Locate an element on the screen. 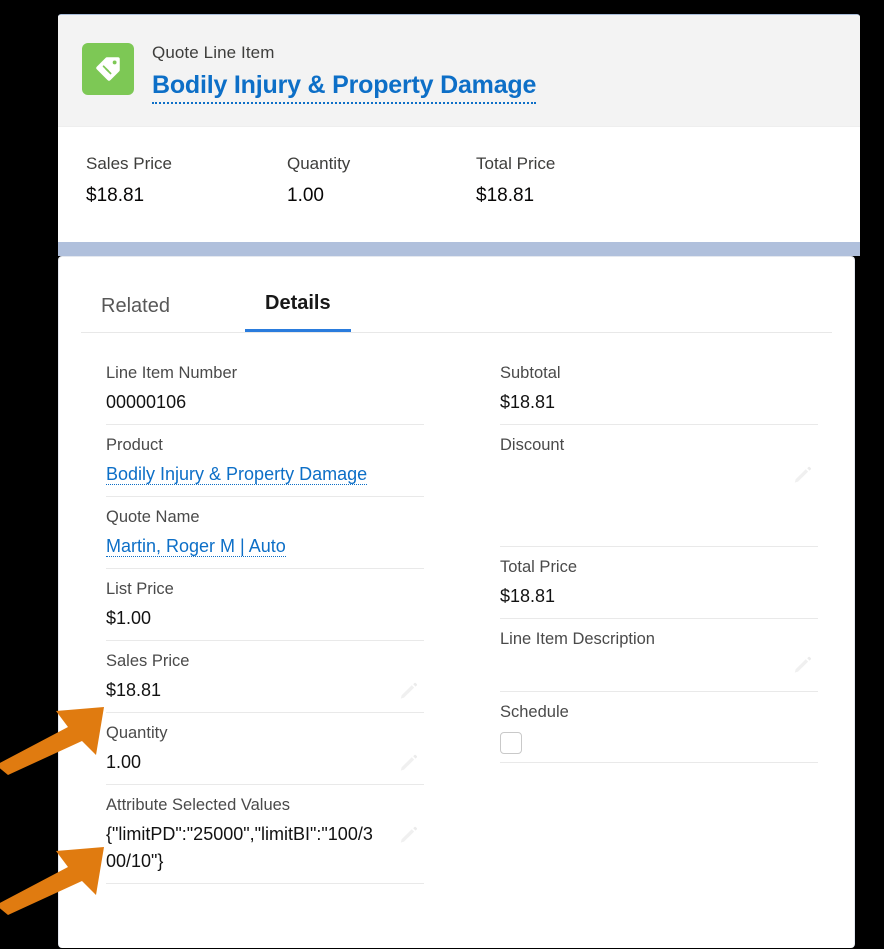 The width and height of the screenshot is (884, 949). field-label: Quote Name is located at coordinates (153, 517).